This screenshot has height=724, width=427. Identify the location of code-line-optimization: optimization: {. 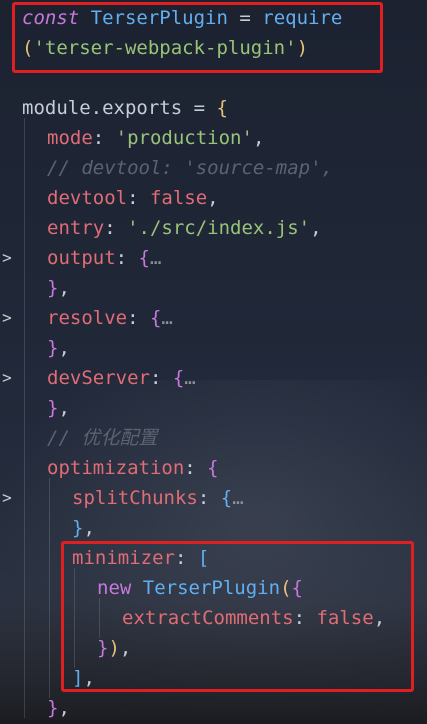
(133, 468).